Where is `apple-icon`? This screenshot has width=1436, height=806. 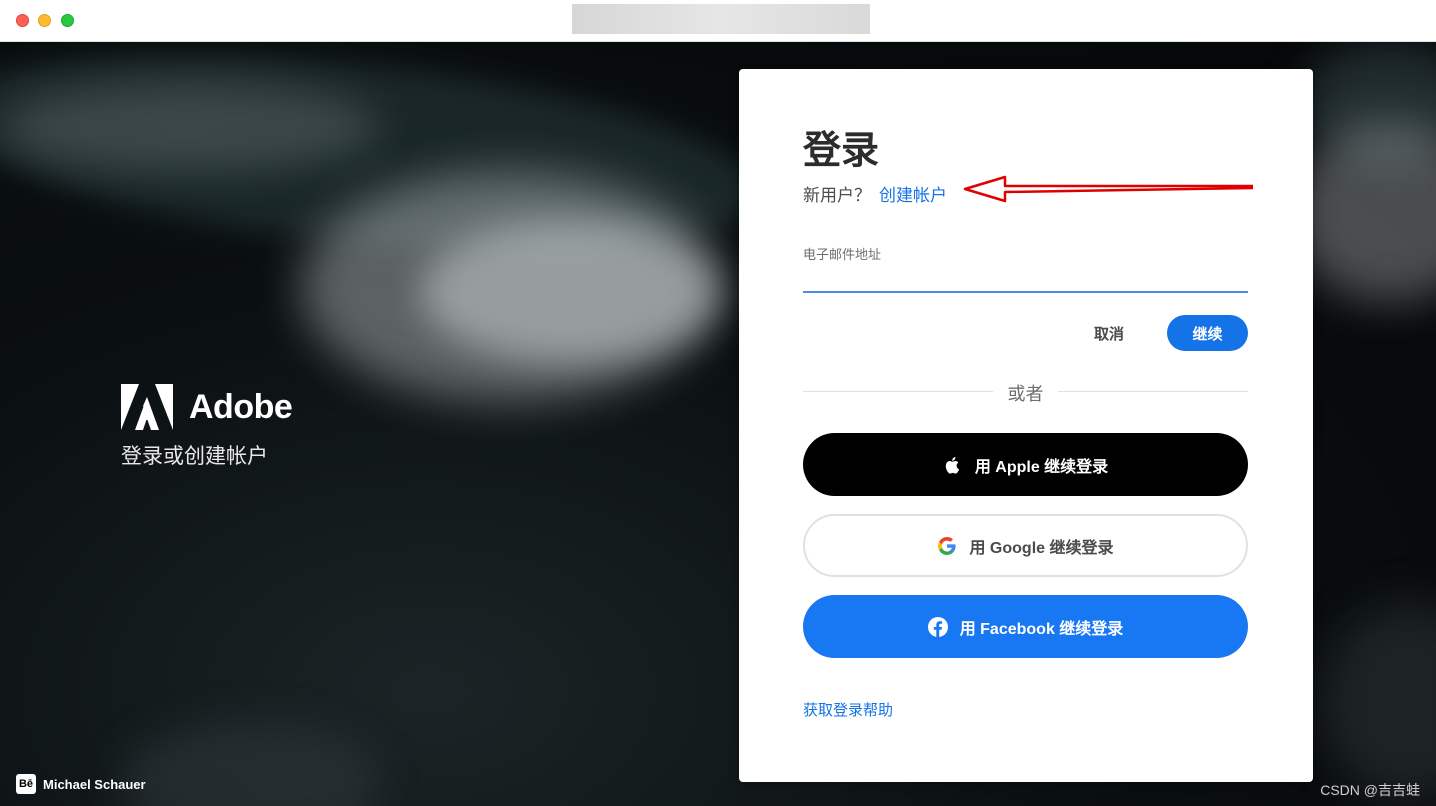 apple-icon is located at coordinates (952, 465).